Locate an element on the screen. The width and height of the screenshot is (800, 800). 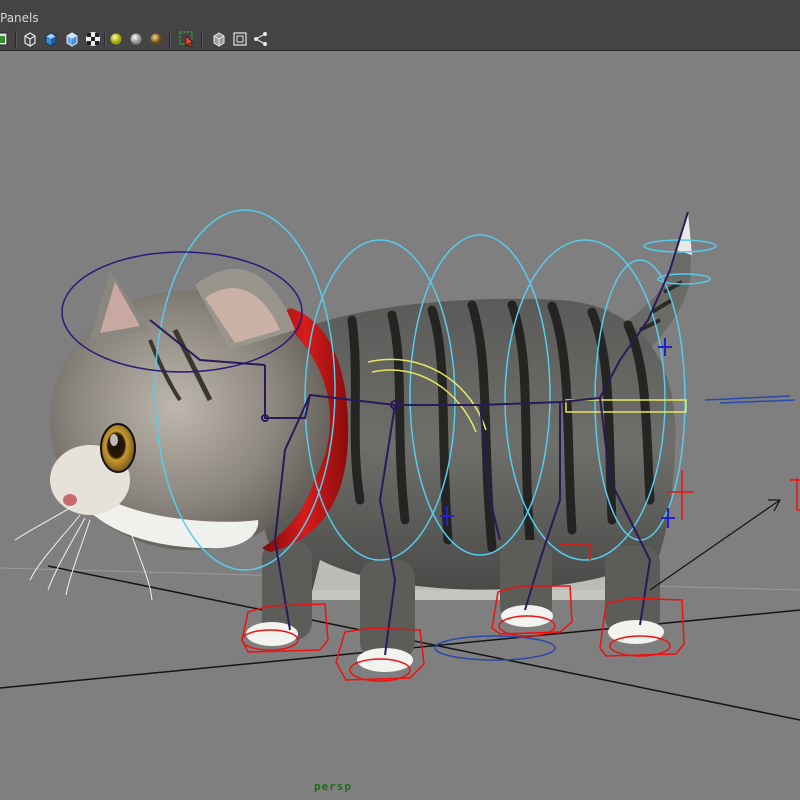
wireframe-cube-icon is located at coordinates (30, 39).